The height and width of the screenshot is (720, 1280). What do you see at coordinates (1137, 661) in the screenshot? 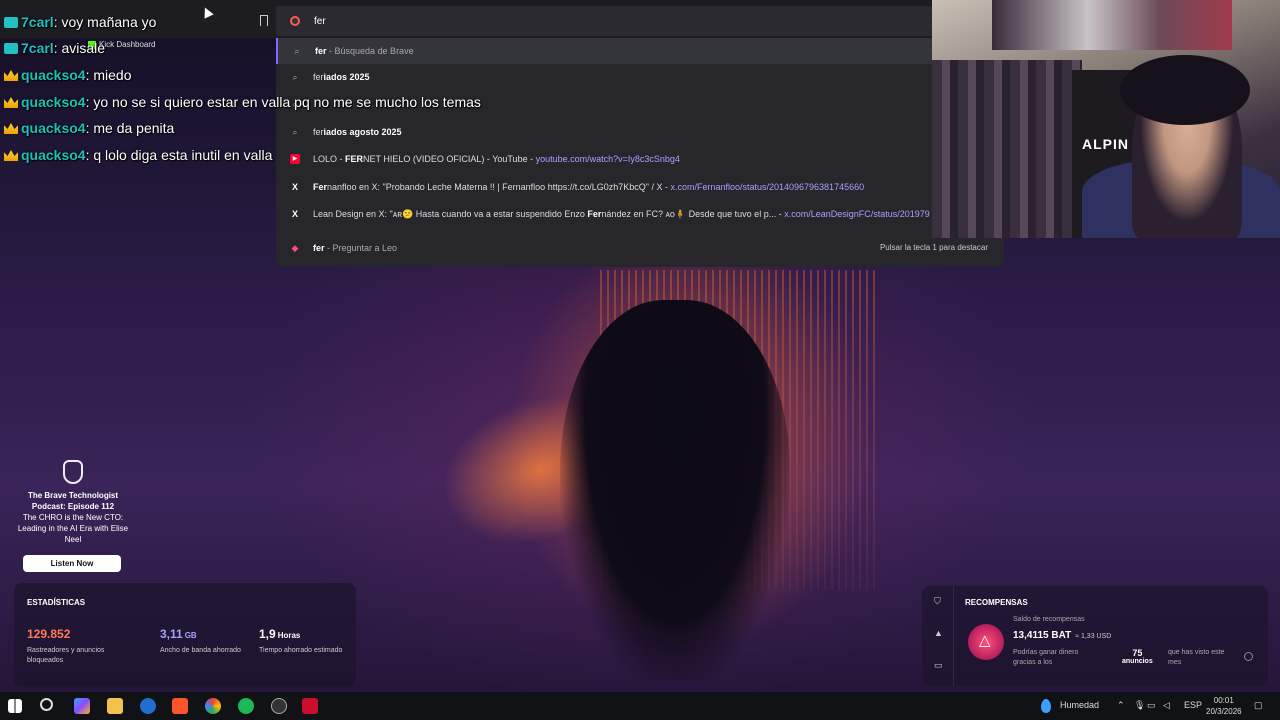
I see `ads-count-label: anuncios` at bounding box center [1137, 661].